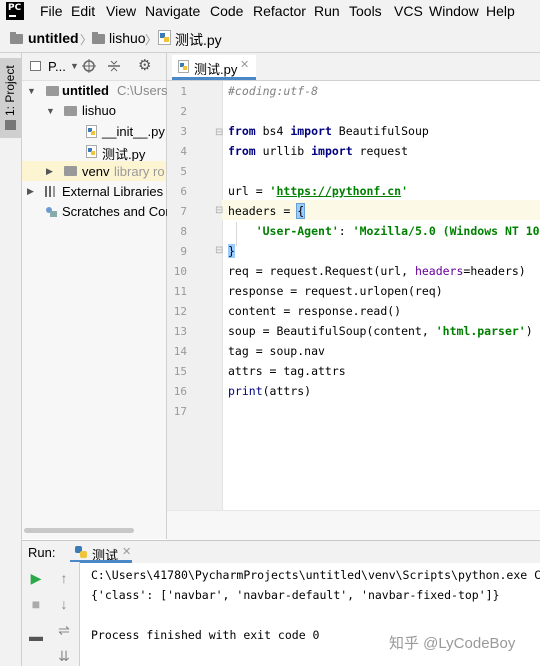 The height and width of the screenshot is (666, 540). What do you see at coordinates (64, 630) in the screenshot?
I see `soft-wrap-icon: ⇌` at bounding box center [64, 630].